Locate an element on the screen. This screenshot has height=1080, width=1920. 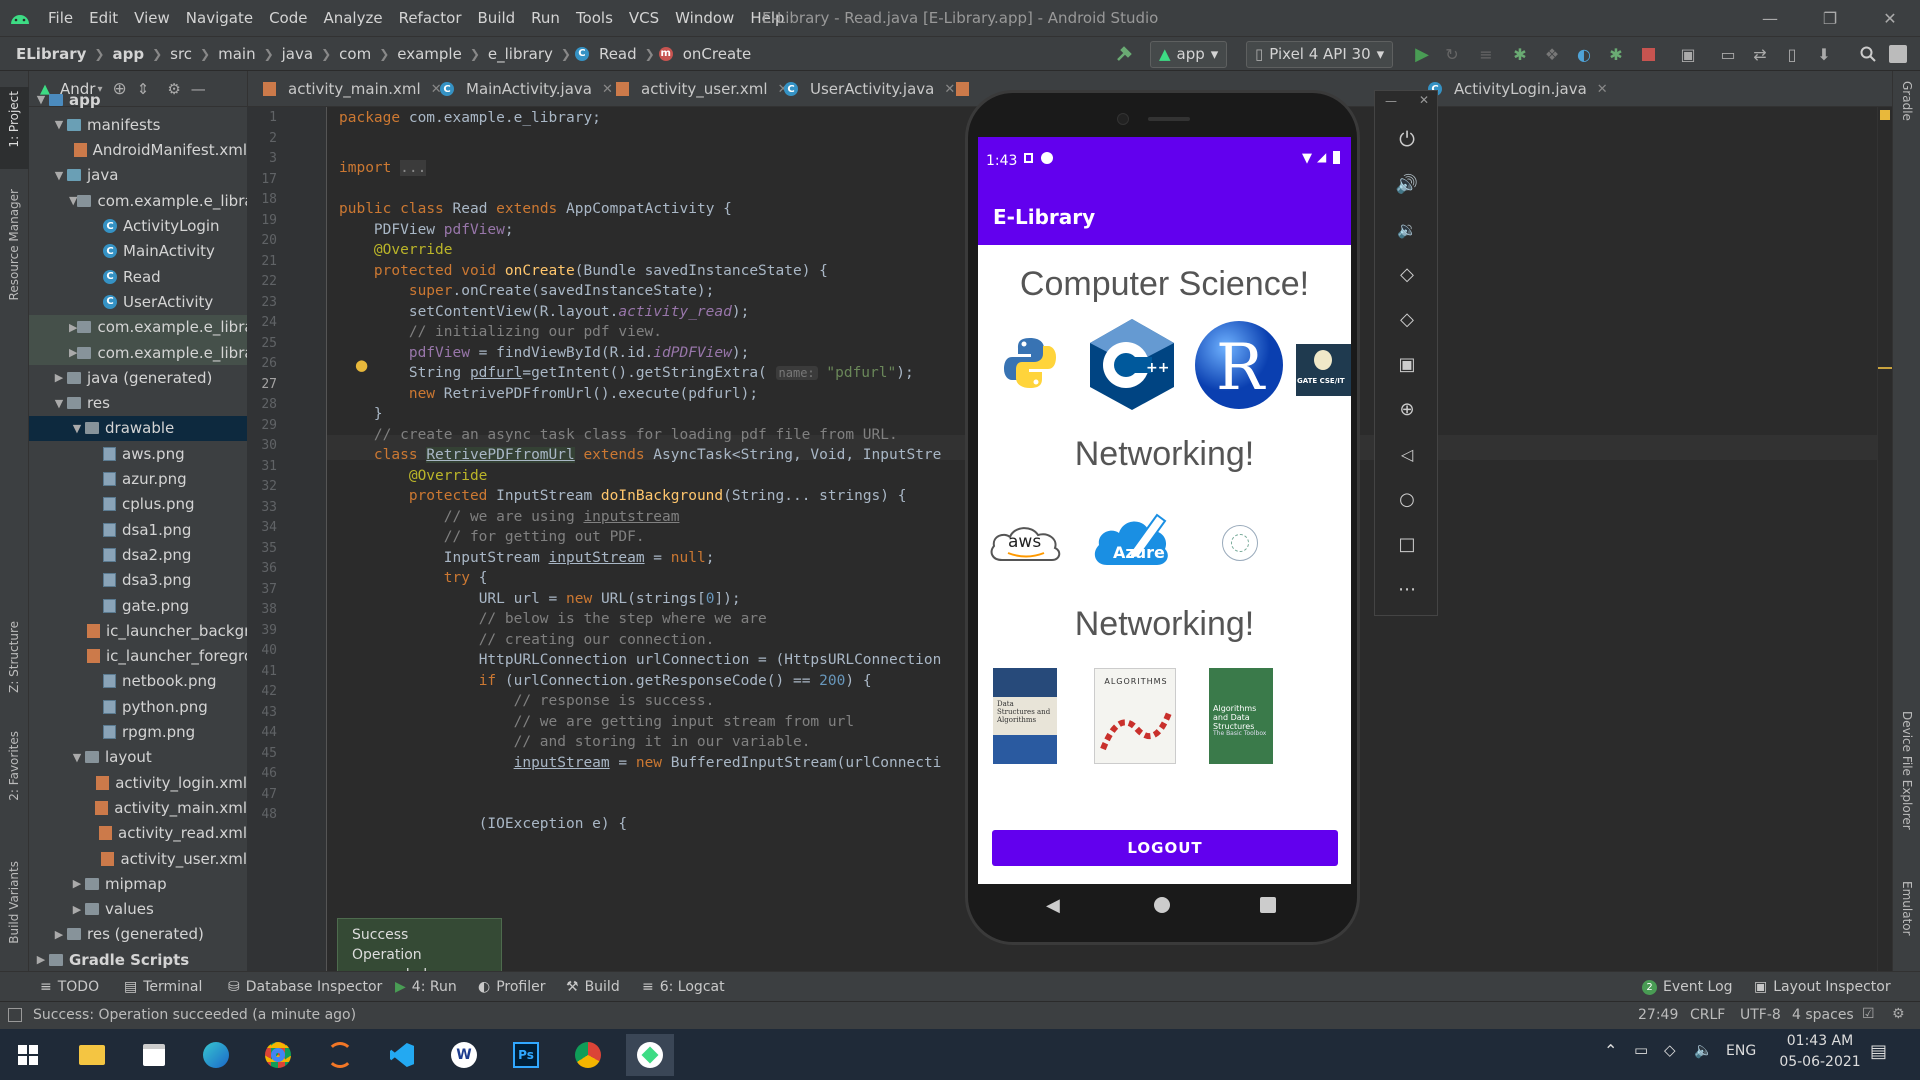
menu-window: Window is located at coordinates (704, 18).